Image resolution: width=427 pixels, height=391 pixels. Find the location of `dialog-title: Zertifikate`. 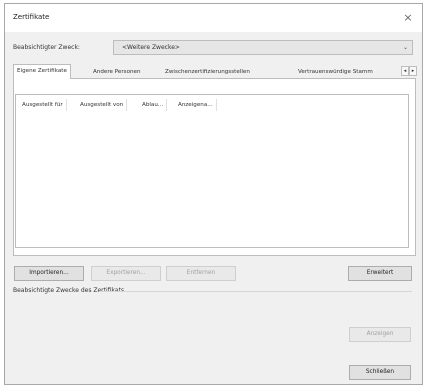

dialog-title: Zertifikate is located at coordinates (31, 17).